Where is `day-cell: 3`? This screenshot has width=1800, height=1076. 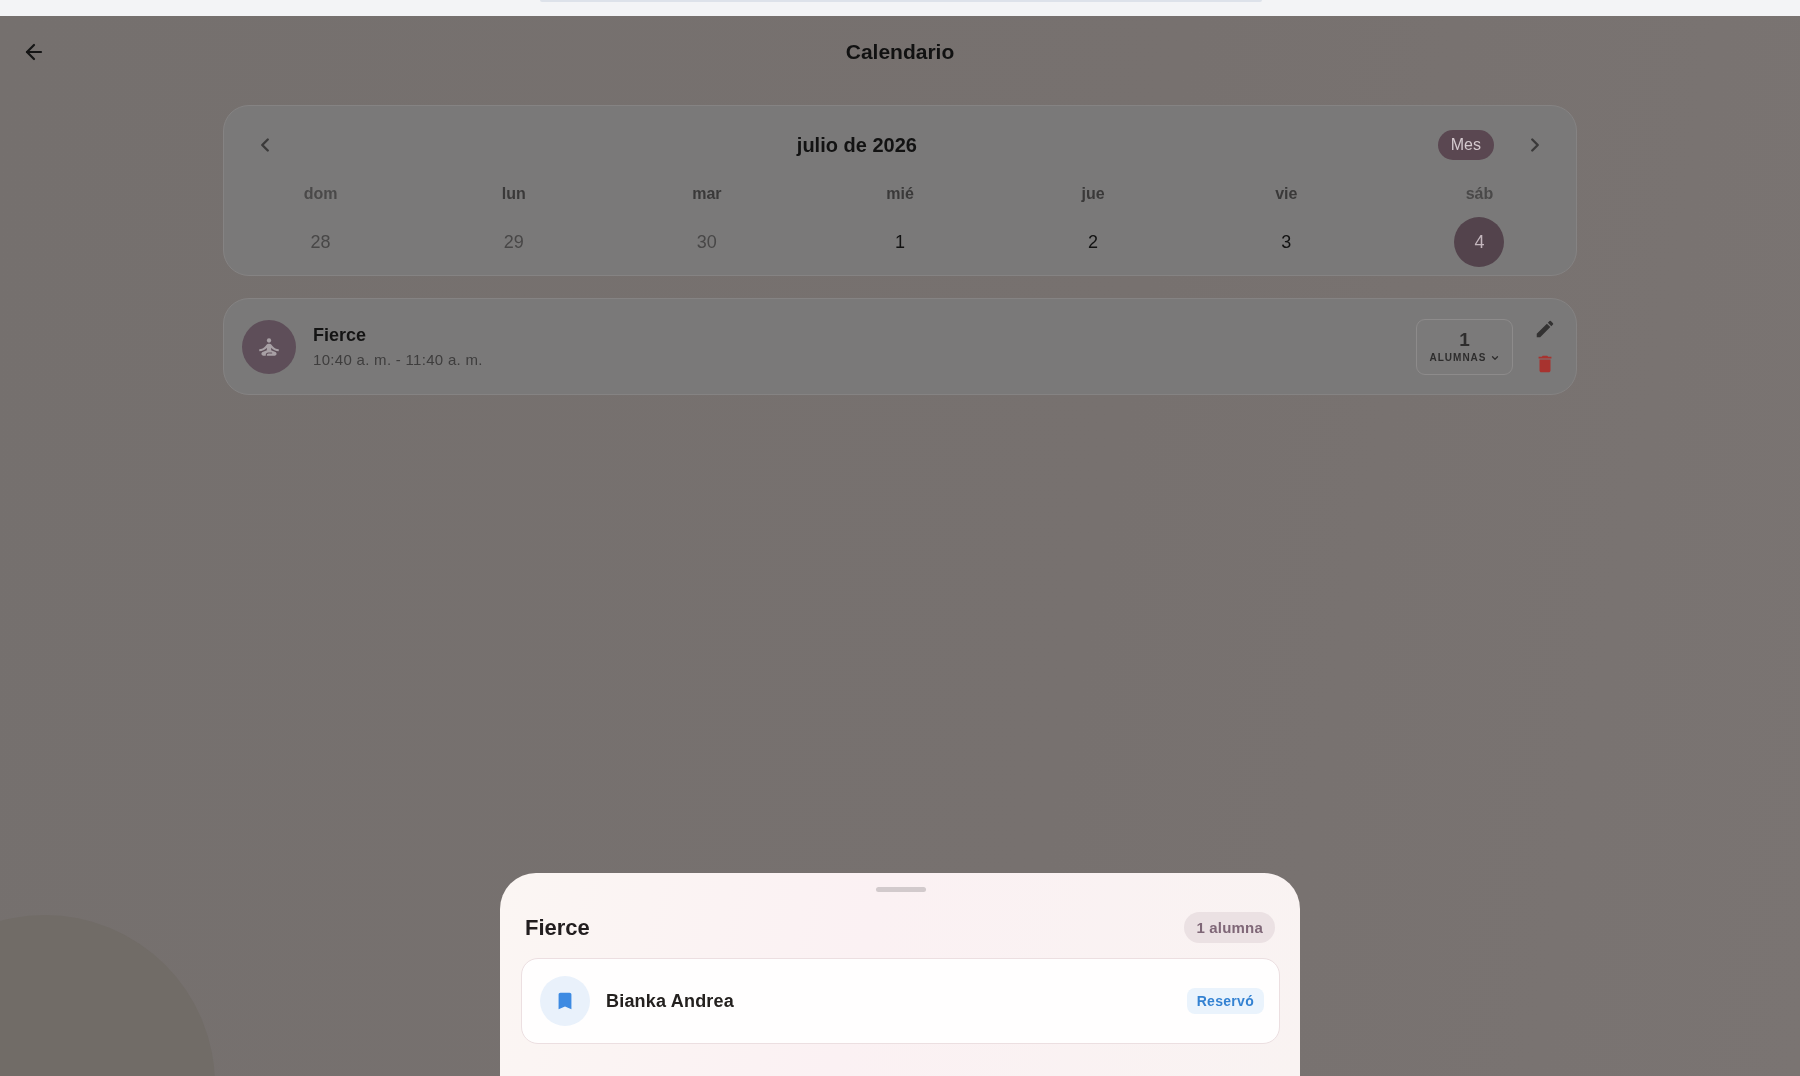 day-cell: 3 is located at coordinates (1286, 242).